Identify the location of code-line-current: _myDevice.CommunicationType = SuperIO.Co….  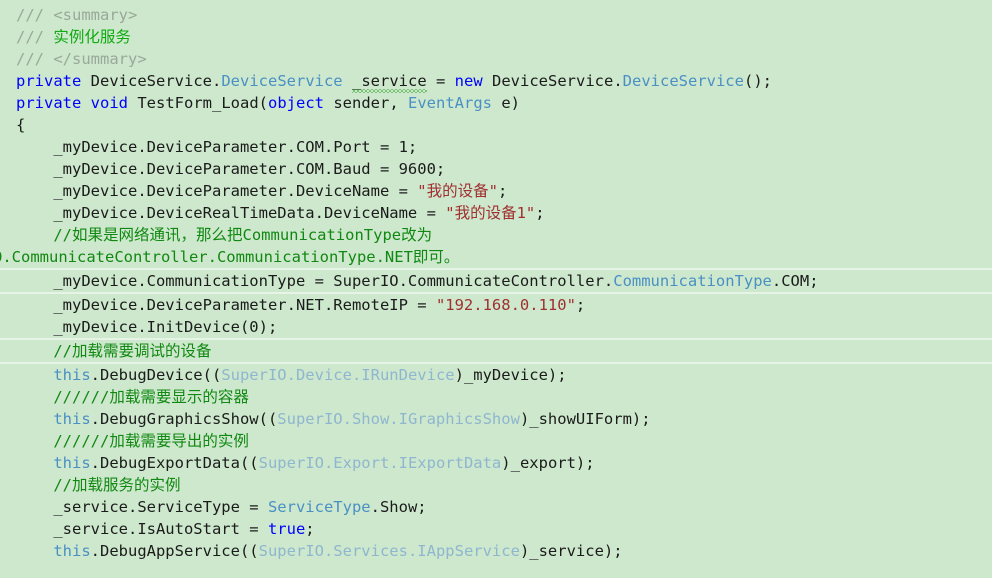
(496, 281).